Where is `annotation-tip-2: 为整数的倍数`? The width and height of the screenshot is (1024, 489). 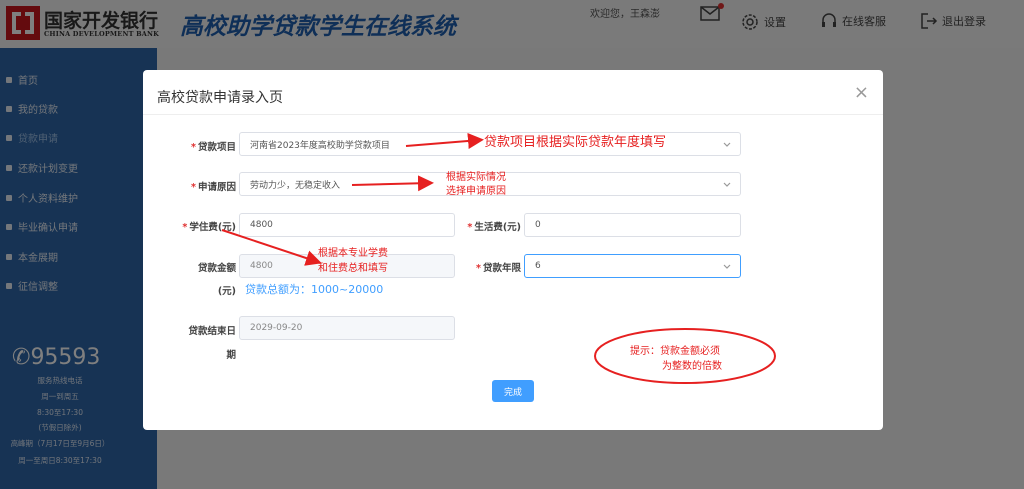
annotation-tip-2: 为整数的倍数 is located at coordinates (692, 366).